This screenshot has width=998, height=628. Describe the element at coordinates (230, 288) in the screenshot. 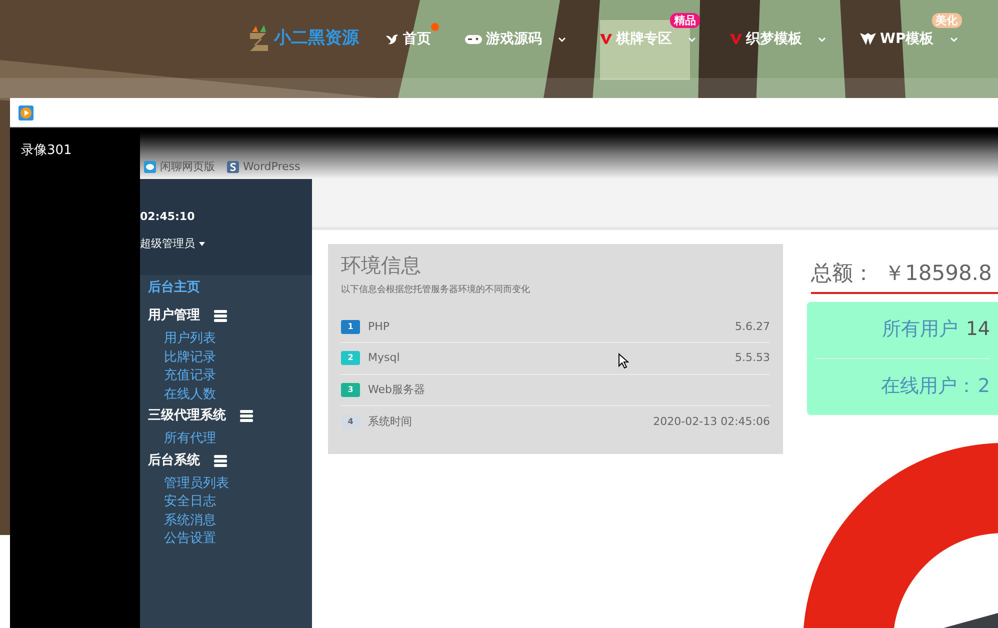

I see `menu-link: 后台主页` at that location.